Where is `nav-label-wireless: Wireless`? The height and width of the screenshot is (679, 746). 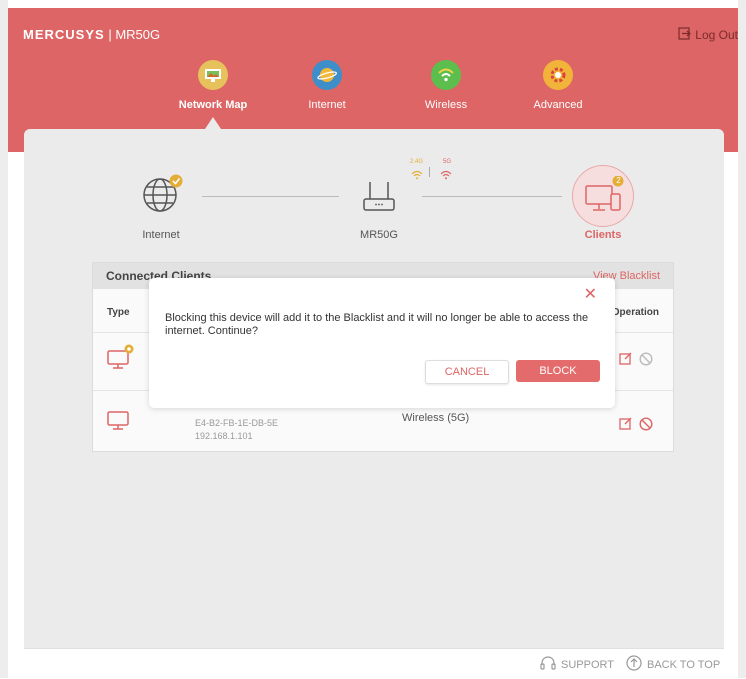 nav-label-wireless: Wireless is located at coordinates (446, 105).